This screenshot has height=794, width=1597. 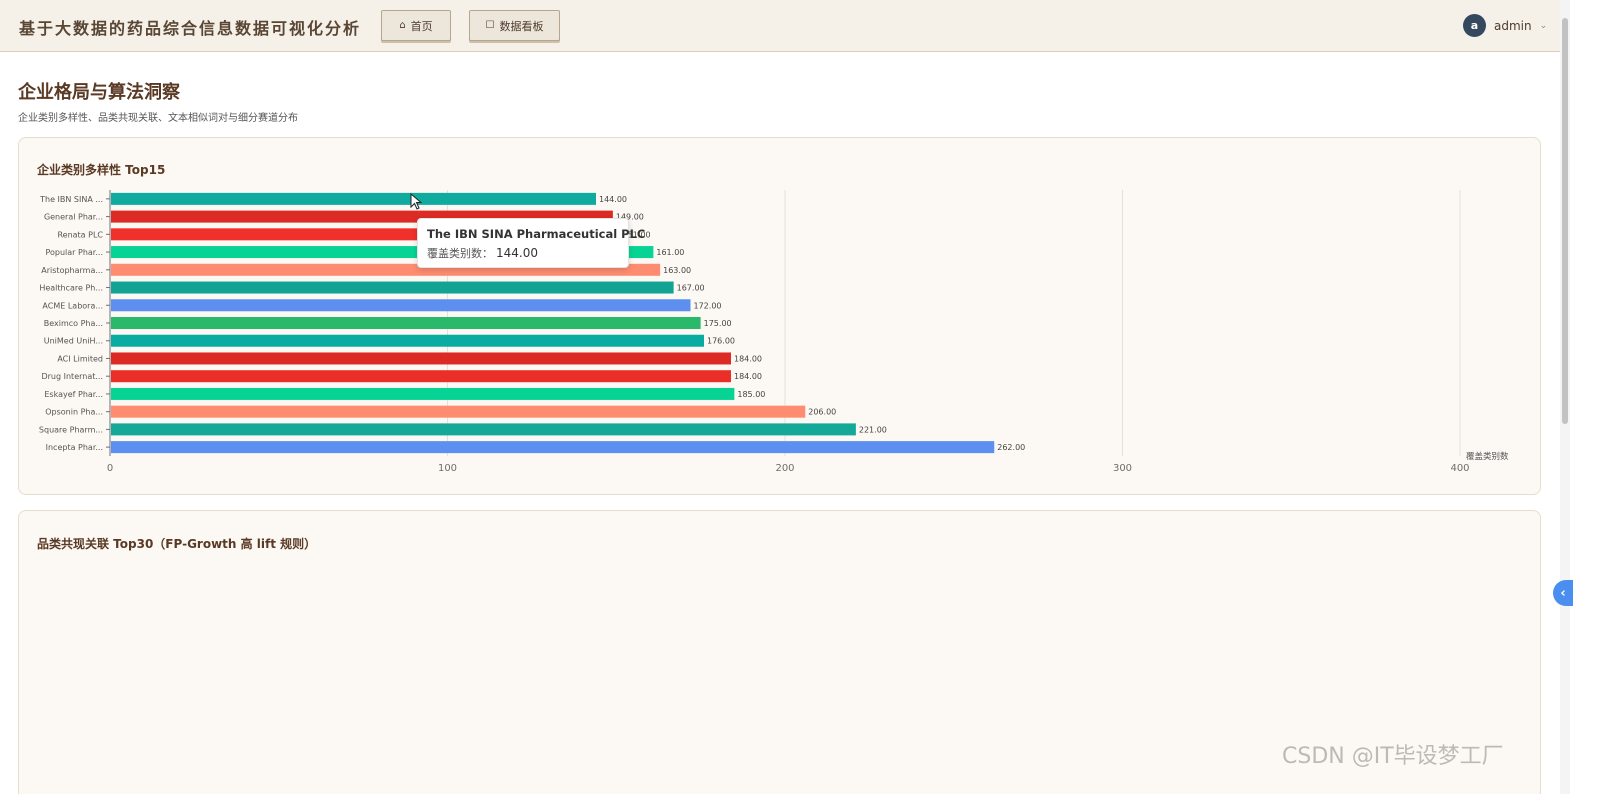 What do you see at coordinates (677, 270) in the screenshot?
I see `bar-value-label: 163.00` at bounding box center [677, 270].